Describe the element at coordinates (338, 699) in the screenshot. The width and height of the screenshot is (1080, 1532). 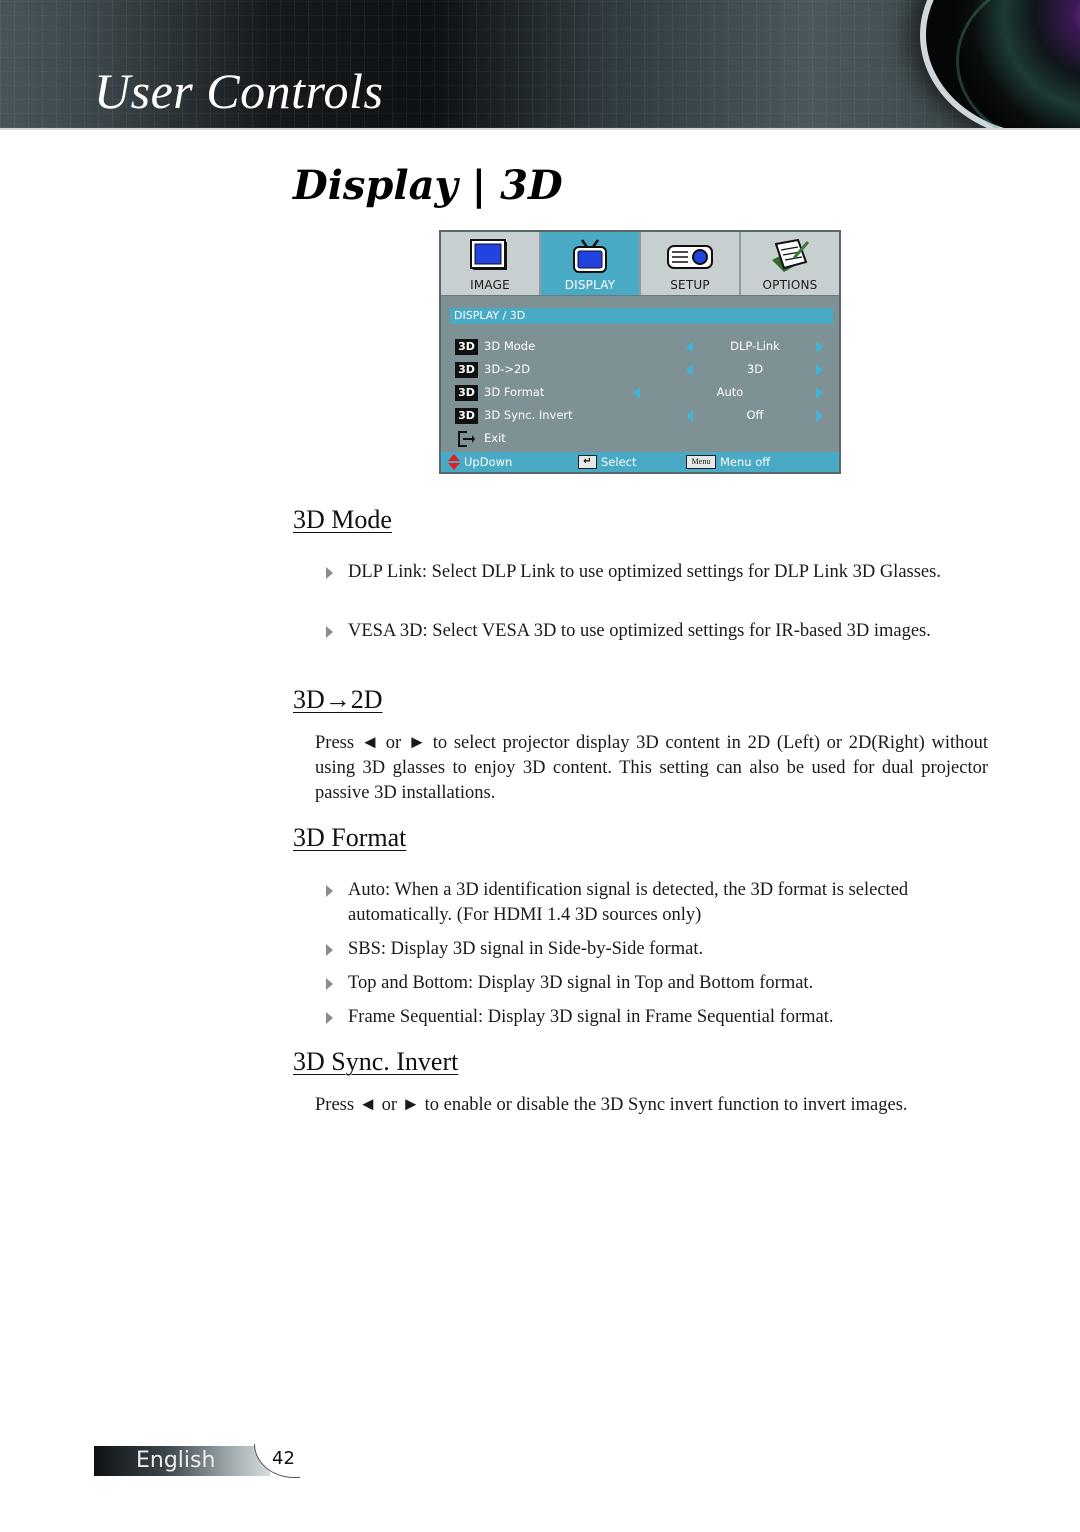
I see `heading-3d-to-2d: 3D→2D` at that location.